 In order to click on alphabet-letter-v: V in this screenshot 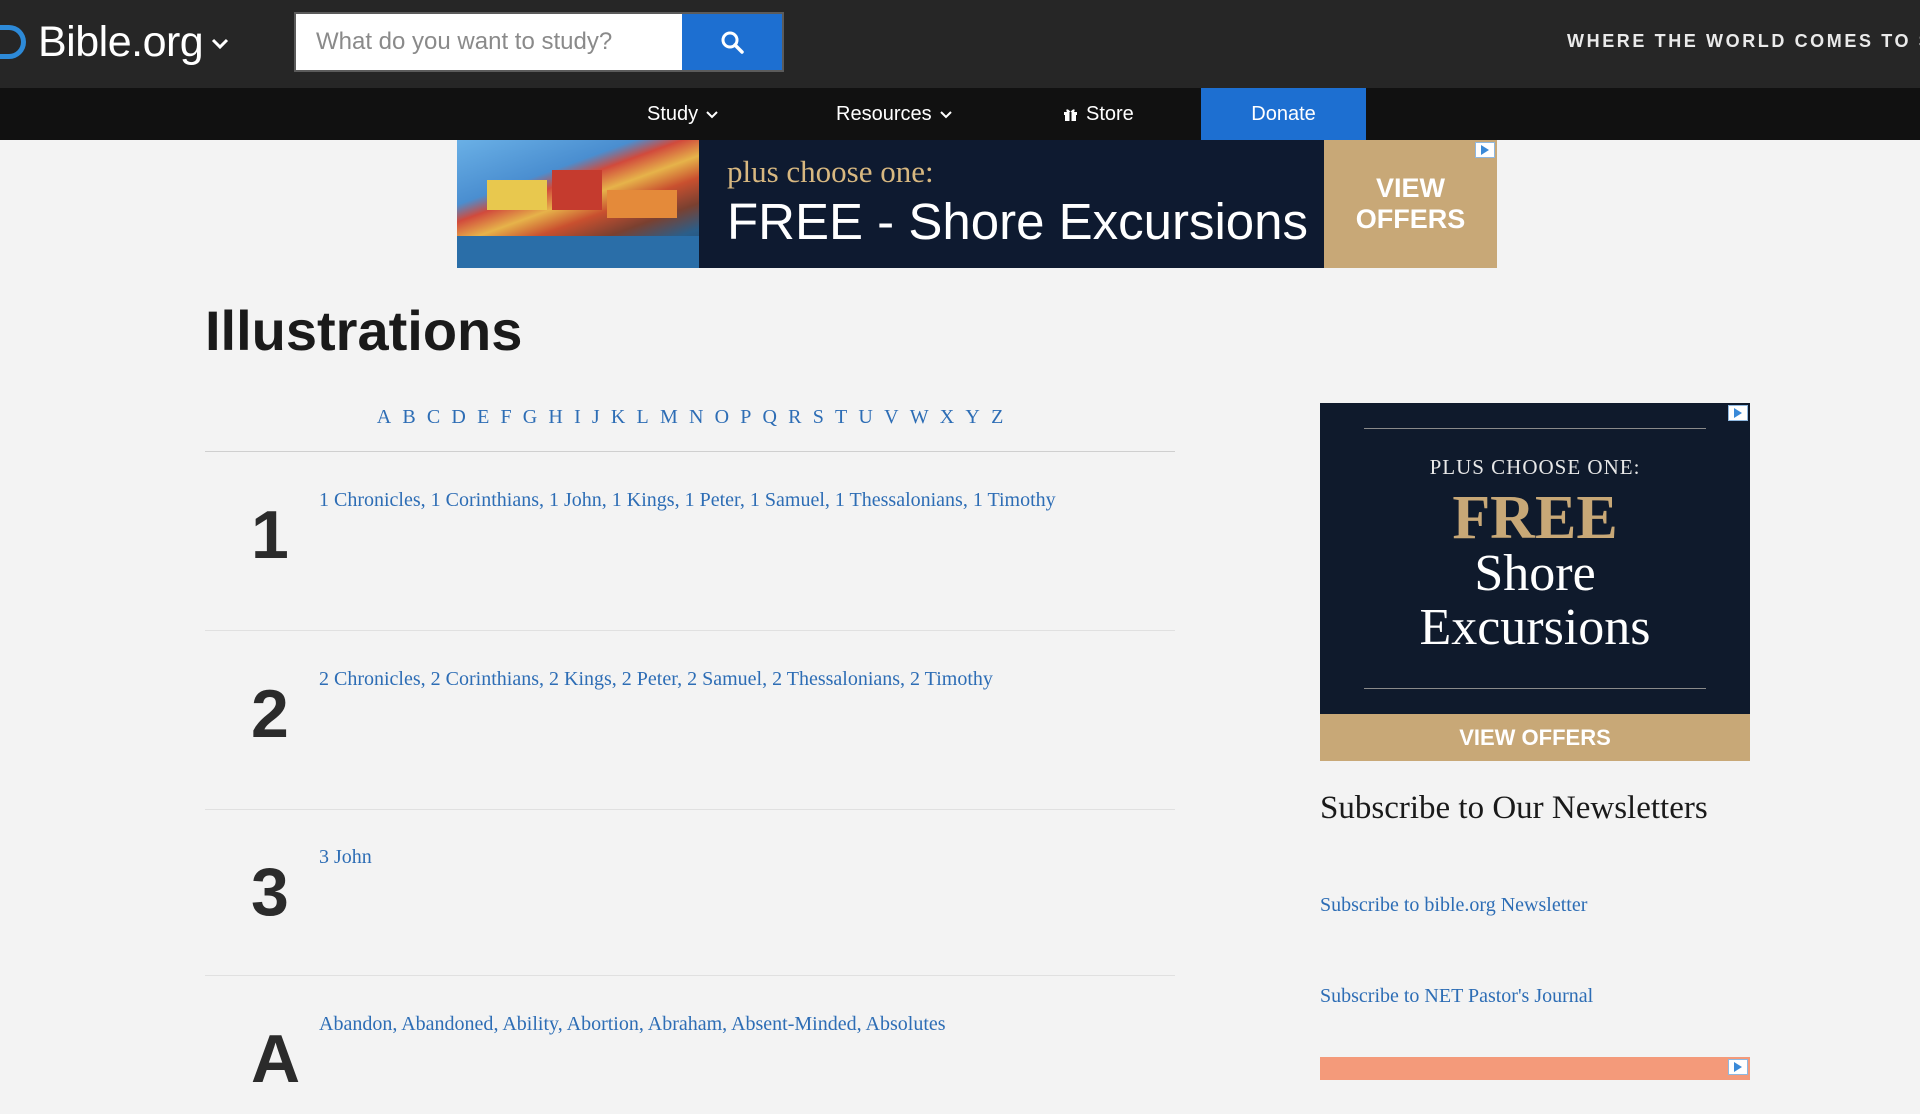, I will do `click(891, 428)`.